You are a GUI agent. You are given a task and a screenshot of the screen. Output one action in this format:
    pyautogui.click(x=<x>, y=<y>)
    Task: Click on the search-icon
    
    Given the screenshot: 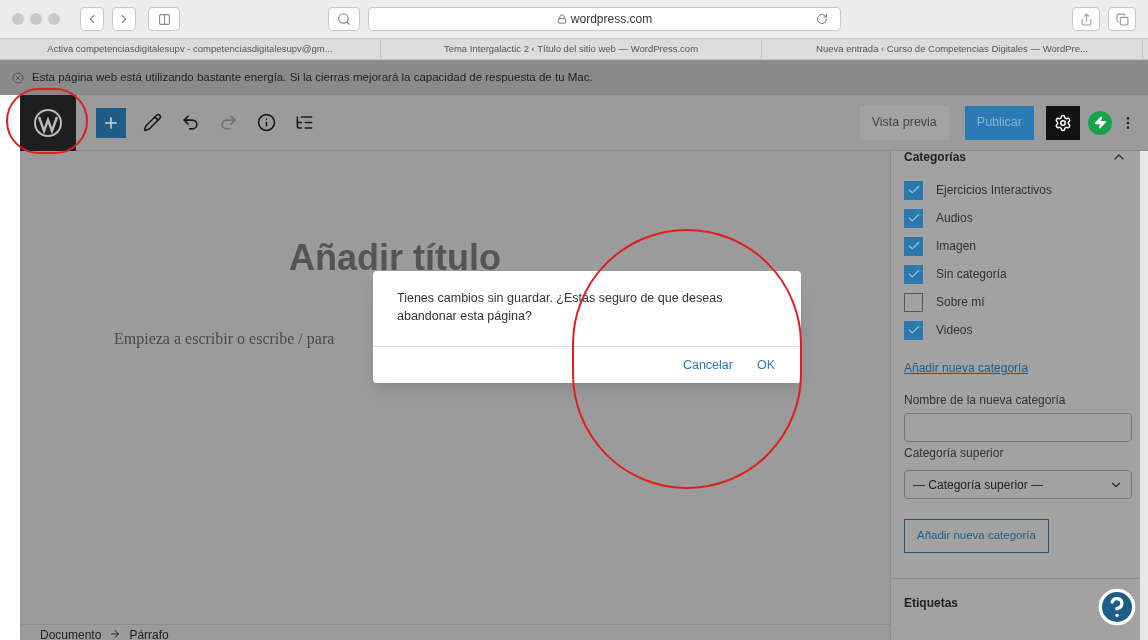 What is the action you would take?
    pyautogui.click(x=344, y=19)
    